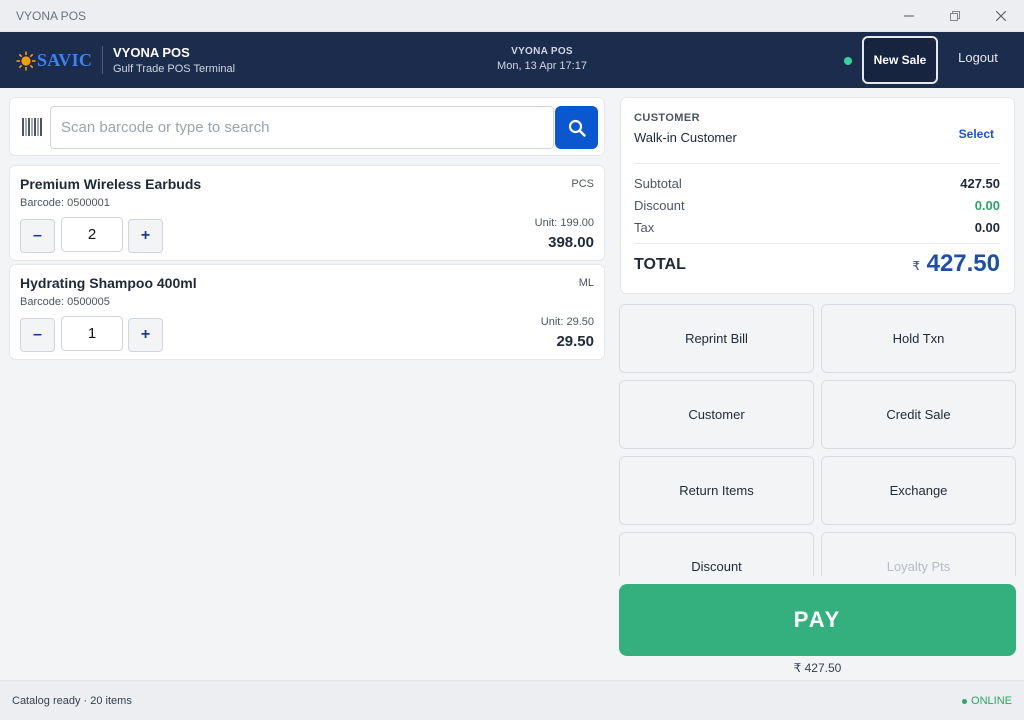  What do you see at coordinates (65, 203) in the screenshot?
I see `item-barcode: Barcode: 0500001` at bounding box center [65, 203].